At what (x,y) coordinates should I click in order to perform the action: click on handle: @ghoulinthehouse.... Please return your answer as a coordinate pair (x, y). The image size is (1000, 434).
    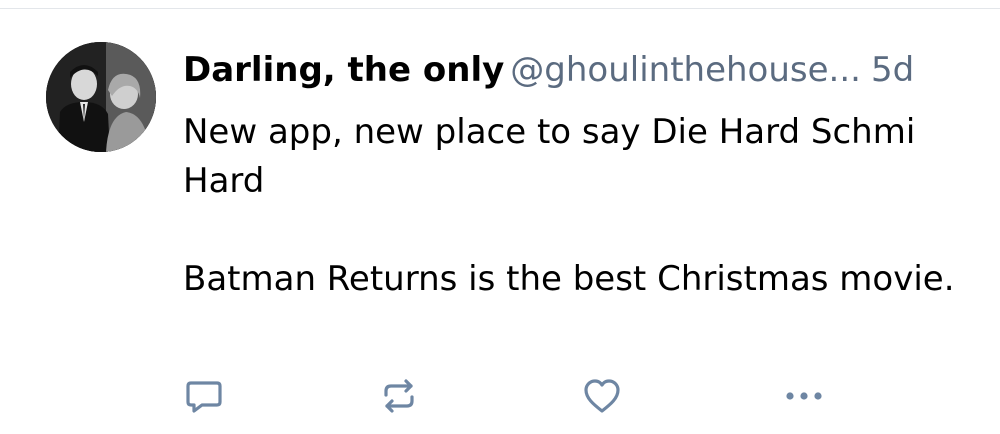
    Looking at the image, I should click on (685, 70).